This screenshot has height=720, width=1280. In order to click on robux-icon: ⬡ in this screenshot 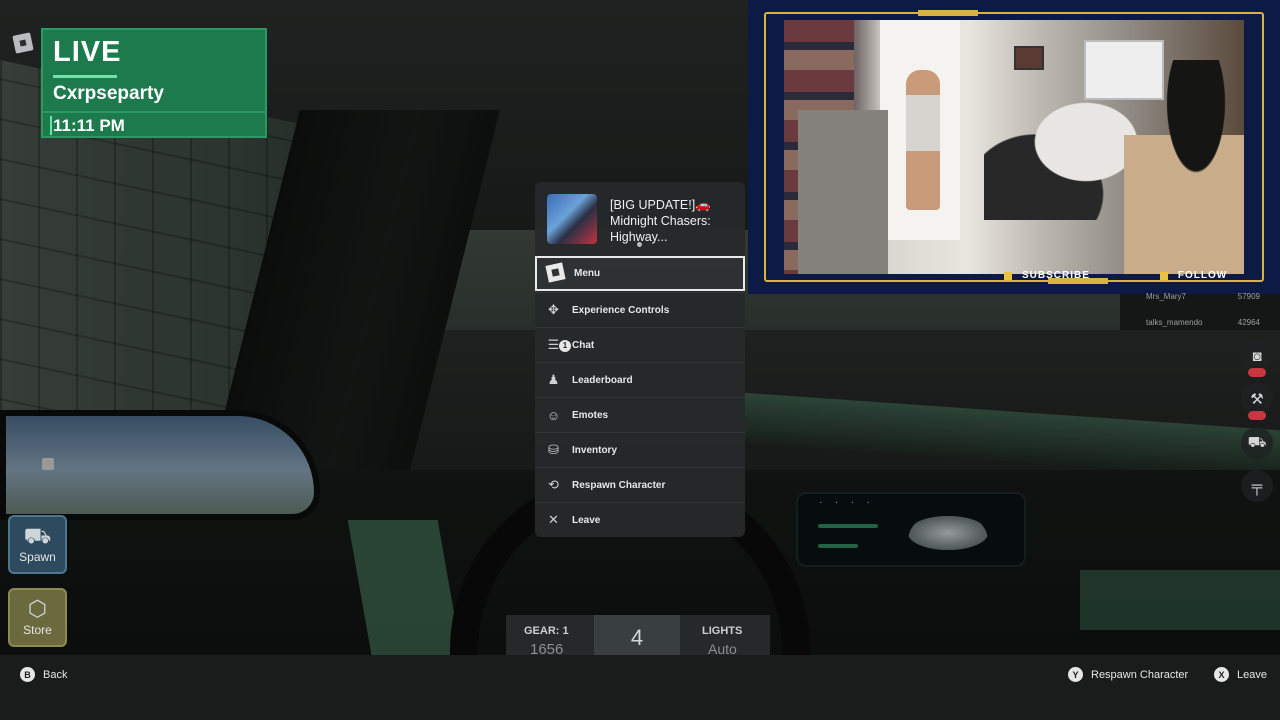, I will do `click(37, 608)`.